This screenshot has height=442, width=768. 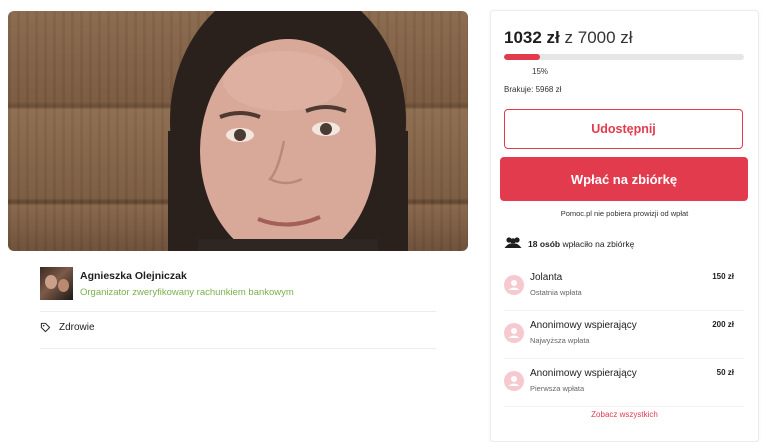 I want to click on people-icon, so click(x=513, y=244).